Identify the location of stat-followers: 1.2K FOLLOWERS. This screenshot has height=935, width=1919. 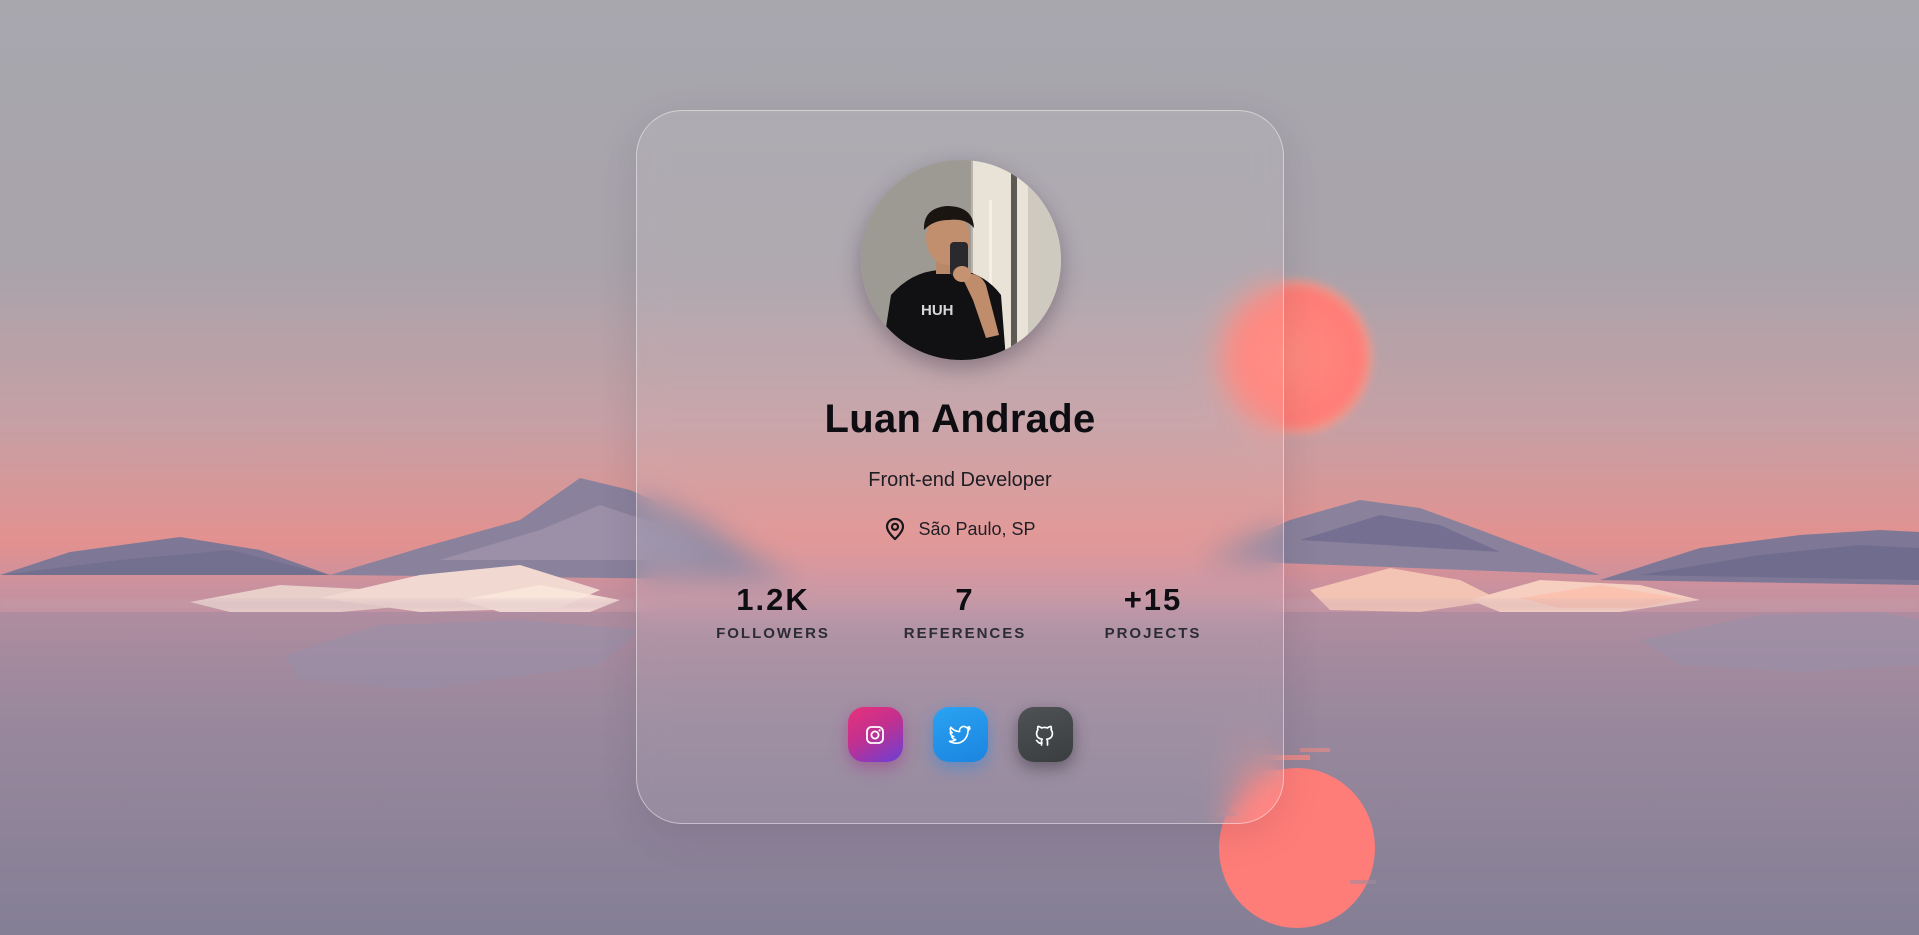
(773, 611).